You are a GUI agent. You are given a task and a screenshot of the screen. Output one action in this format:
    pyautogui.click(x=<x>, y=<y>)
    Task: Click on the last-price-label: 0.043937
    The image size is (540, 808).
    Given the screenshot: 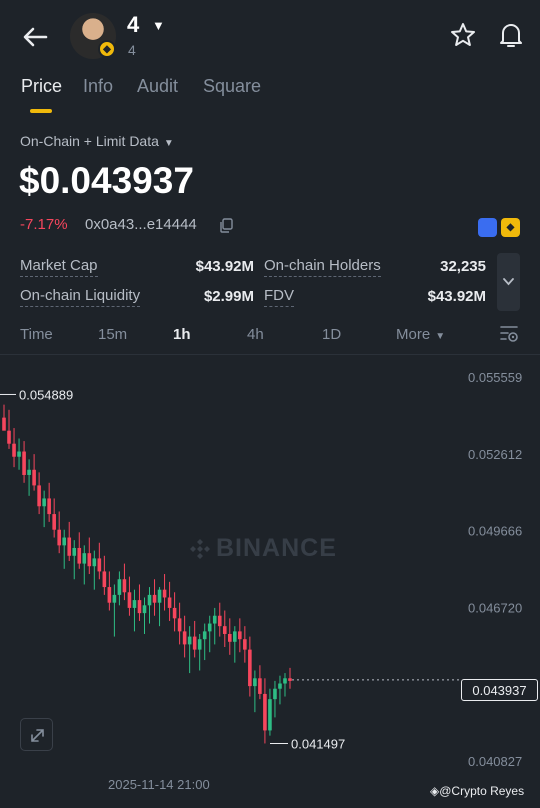 What is the action you would take?
    pyautogui.click(x=499, y=690)
    